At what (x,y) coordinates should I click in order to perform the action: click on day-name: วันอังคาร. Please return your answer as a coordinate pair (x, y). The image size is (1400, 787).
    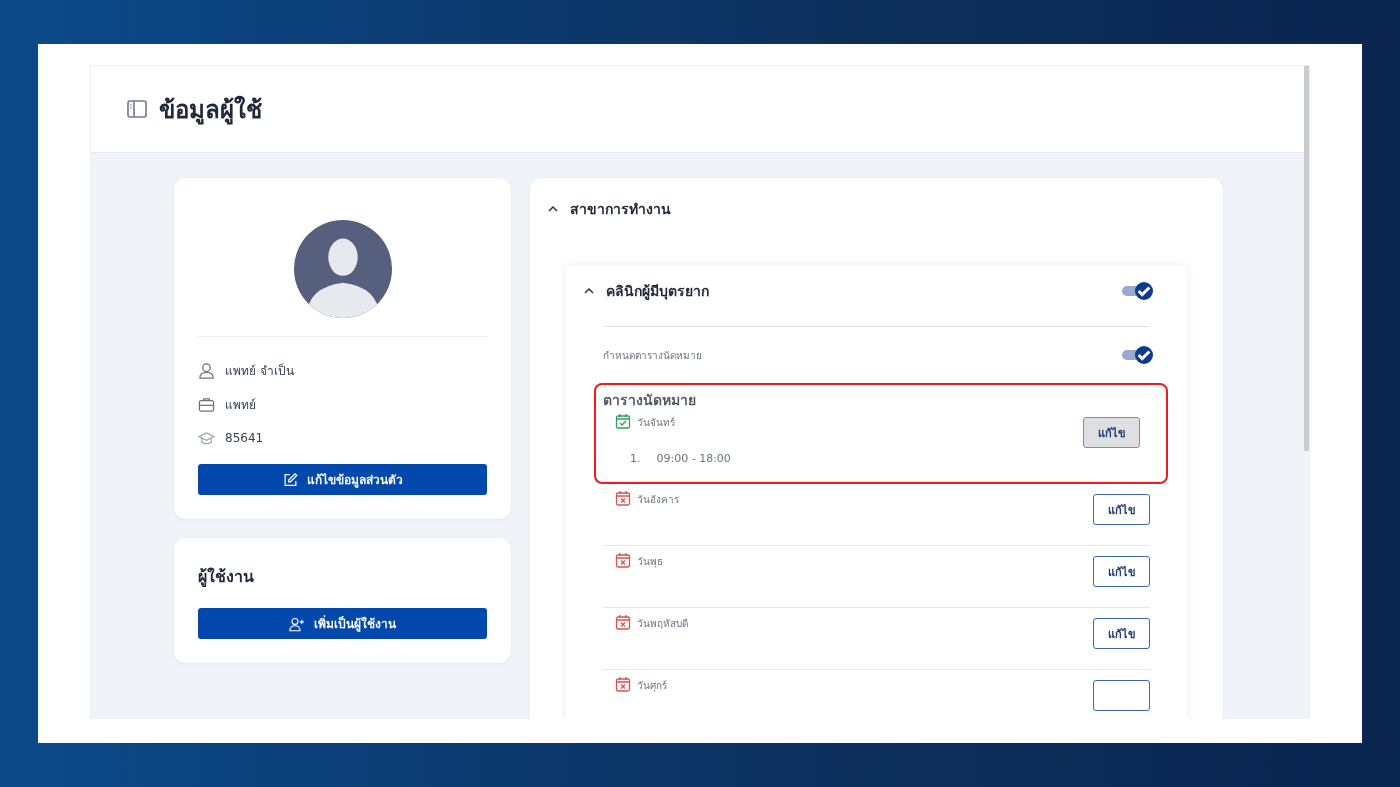
    Looking at the image, I should click on (658, 500).